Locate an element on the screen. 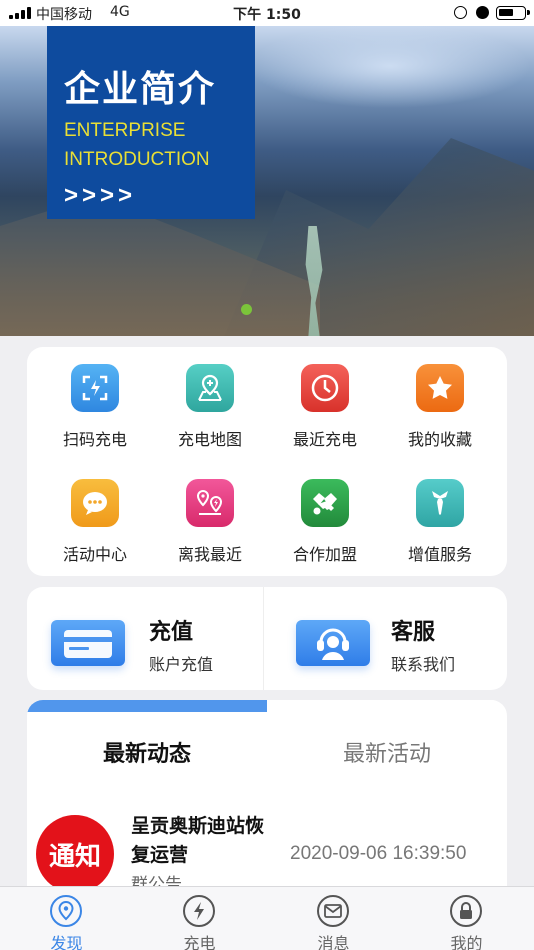 The height and width of the screenshot is (950, 534). clock-icon is located at coordinates (325, 388).